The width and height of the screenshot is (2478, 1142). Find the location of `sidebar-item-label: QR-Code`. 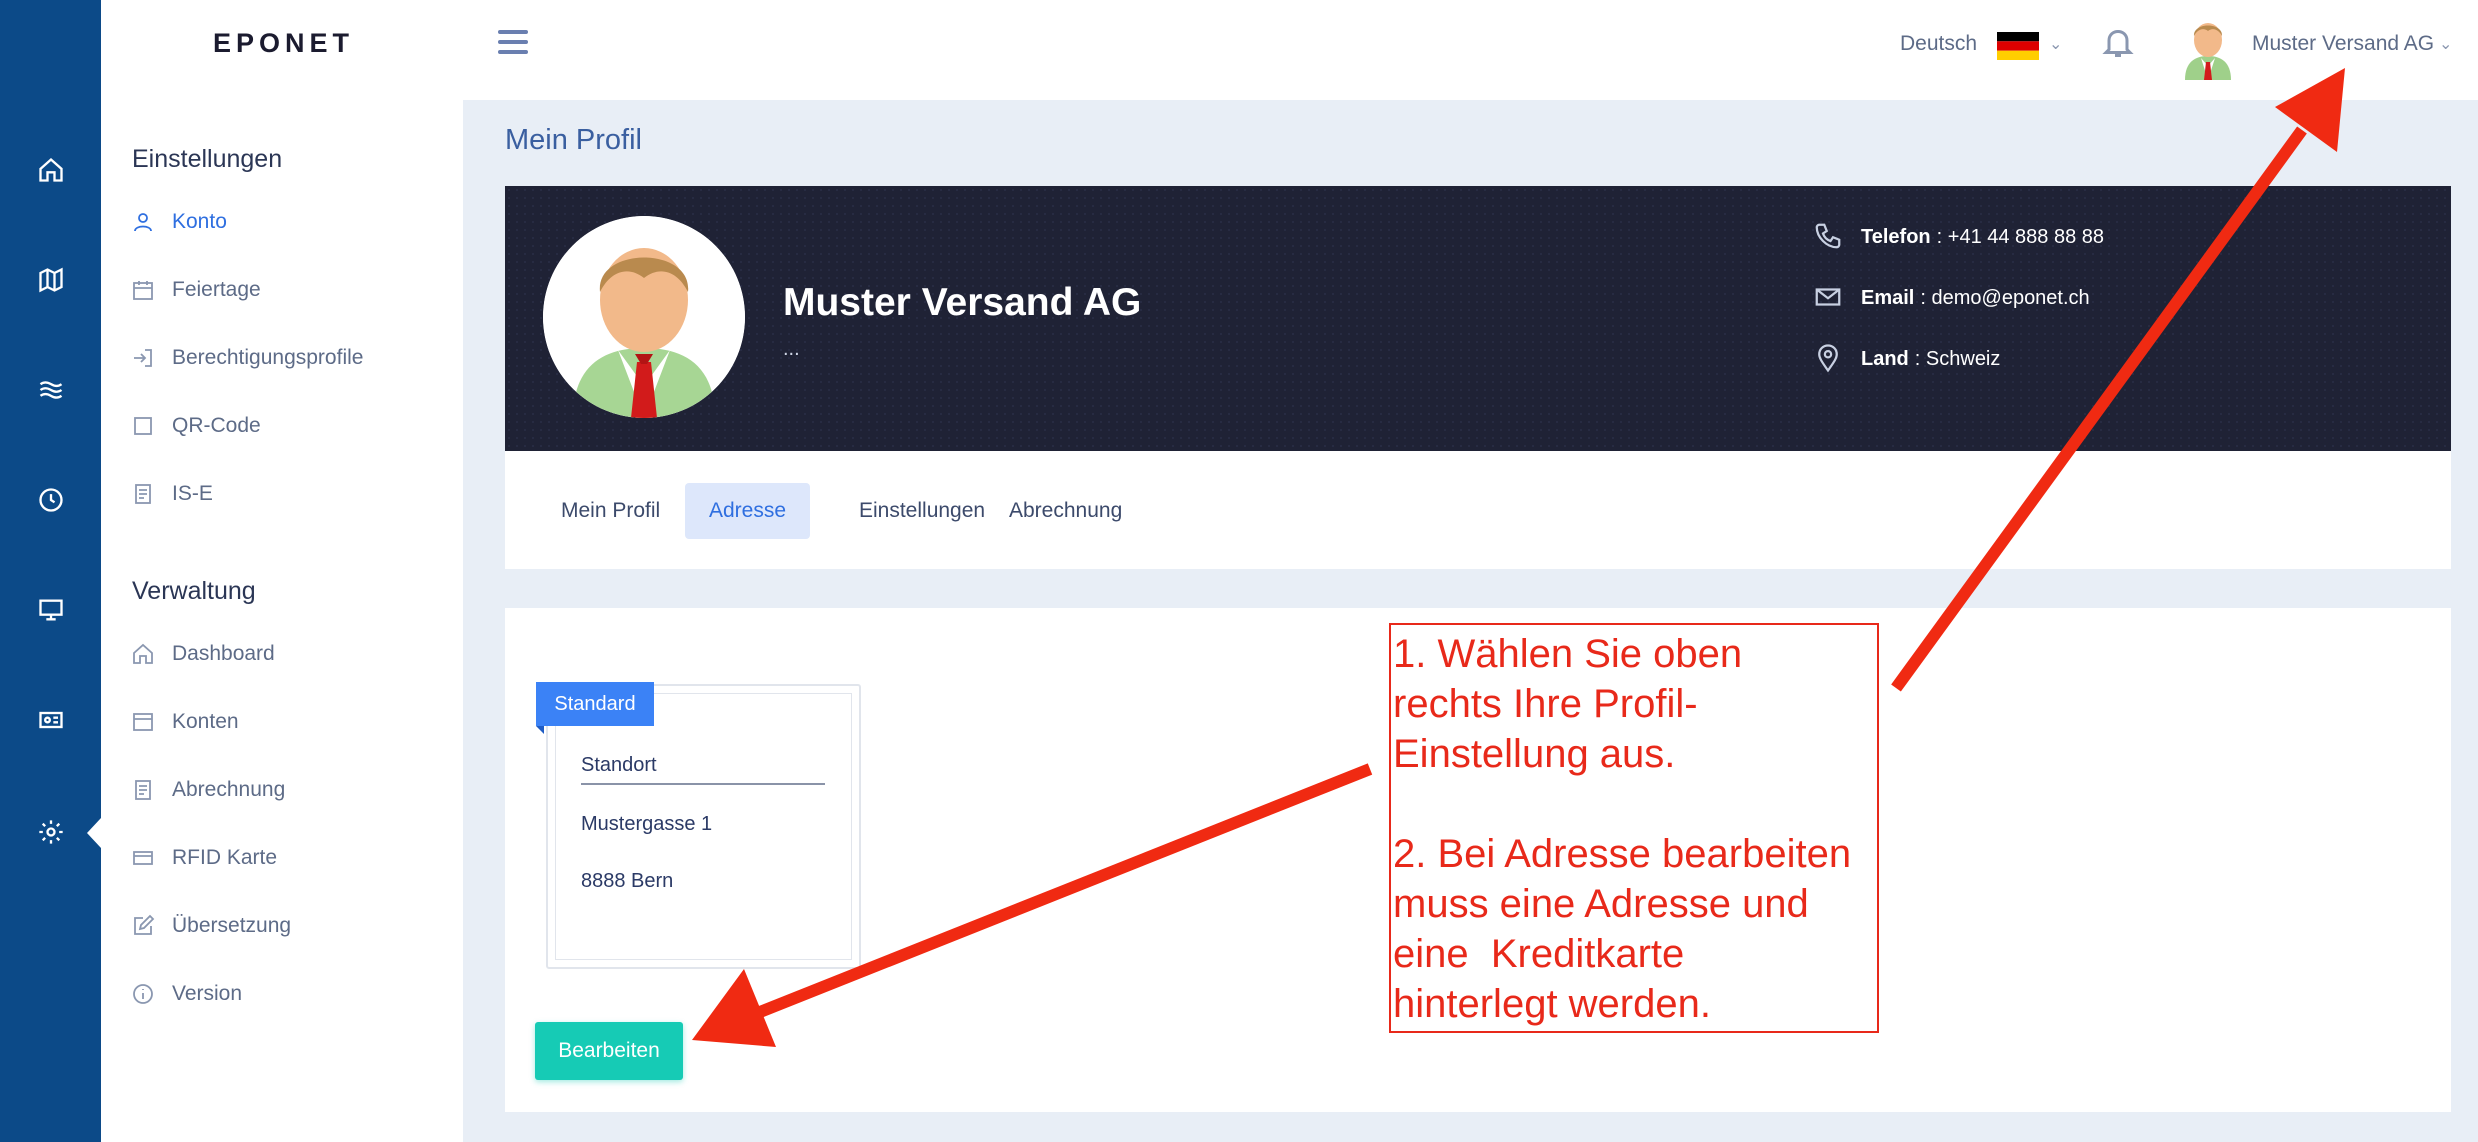

sidebar-item-label: QR-Code is located at coordinates (216, 425).